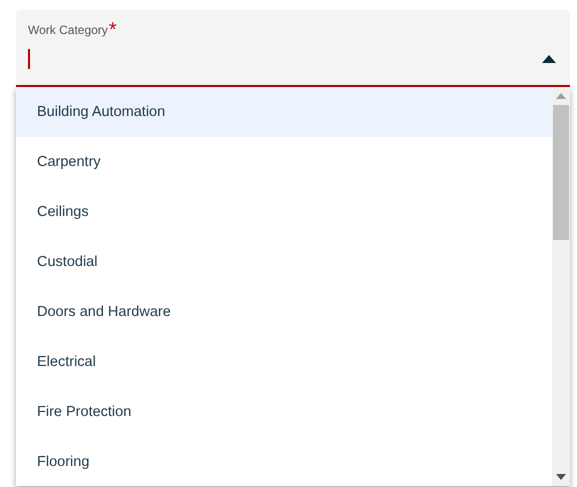  What do you see at coordinates (284, 362) in the screenshot?
I see `menu-option: Electrical` at bounding box center [284, 362].